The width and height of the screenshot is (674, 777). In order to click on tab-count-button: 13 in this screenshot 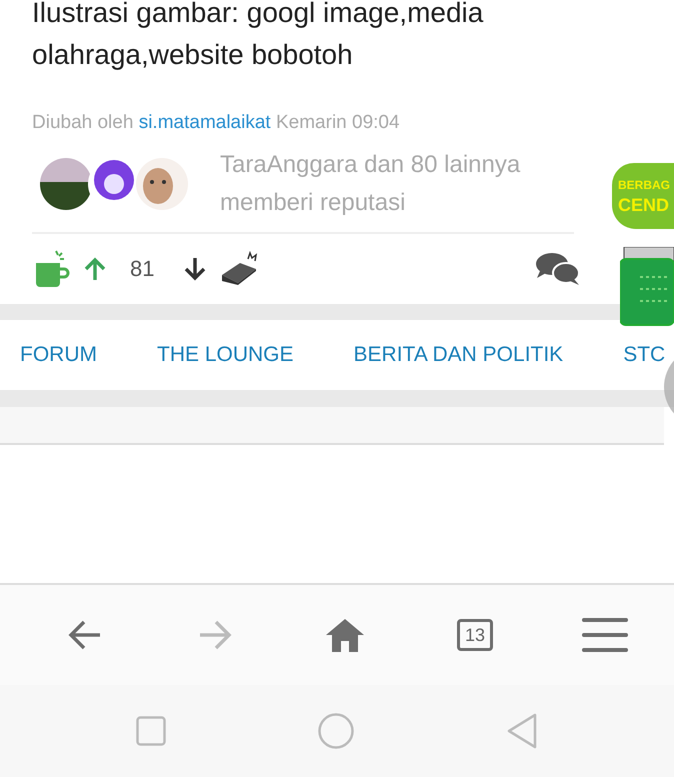, I will do `click(475, 635)`.